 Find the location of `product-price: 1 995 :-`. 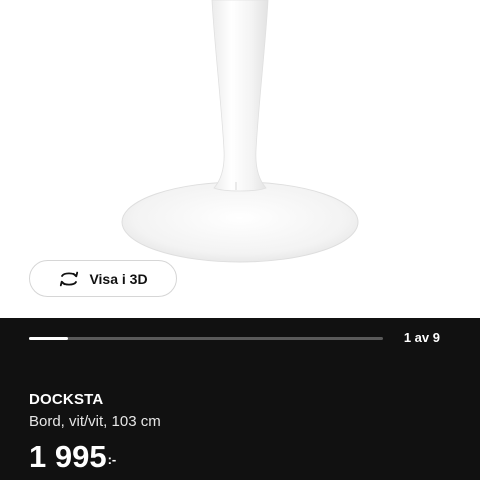

product-price: 1 995 :- is located at coordinates (72, 457).